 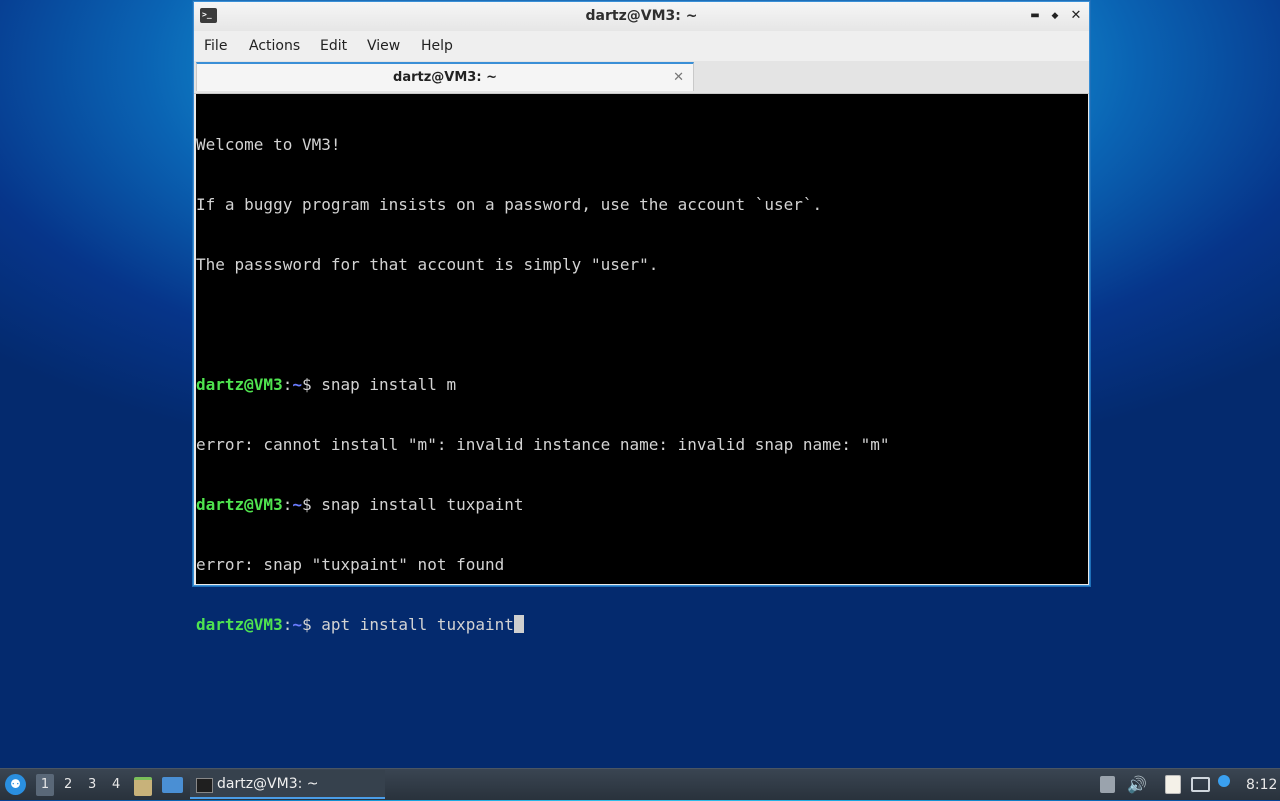 What do you see at coordinates (172, 785) in the screenshot?
I see `show-desktop-icon` at bounding box center [172, 785].